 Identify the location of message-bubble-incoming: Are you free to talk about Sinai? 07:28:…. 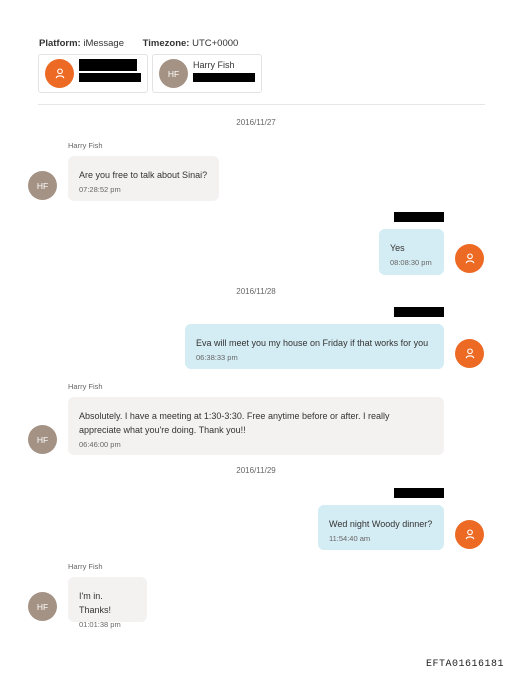
(143, 178).